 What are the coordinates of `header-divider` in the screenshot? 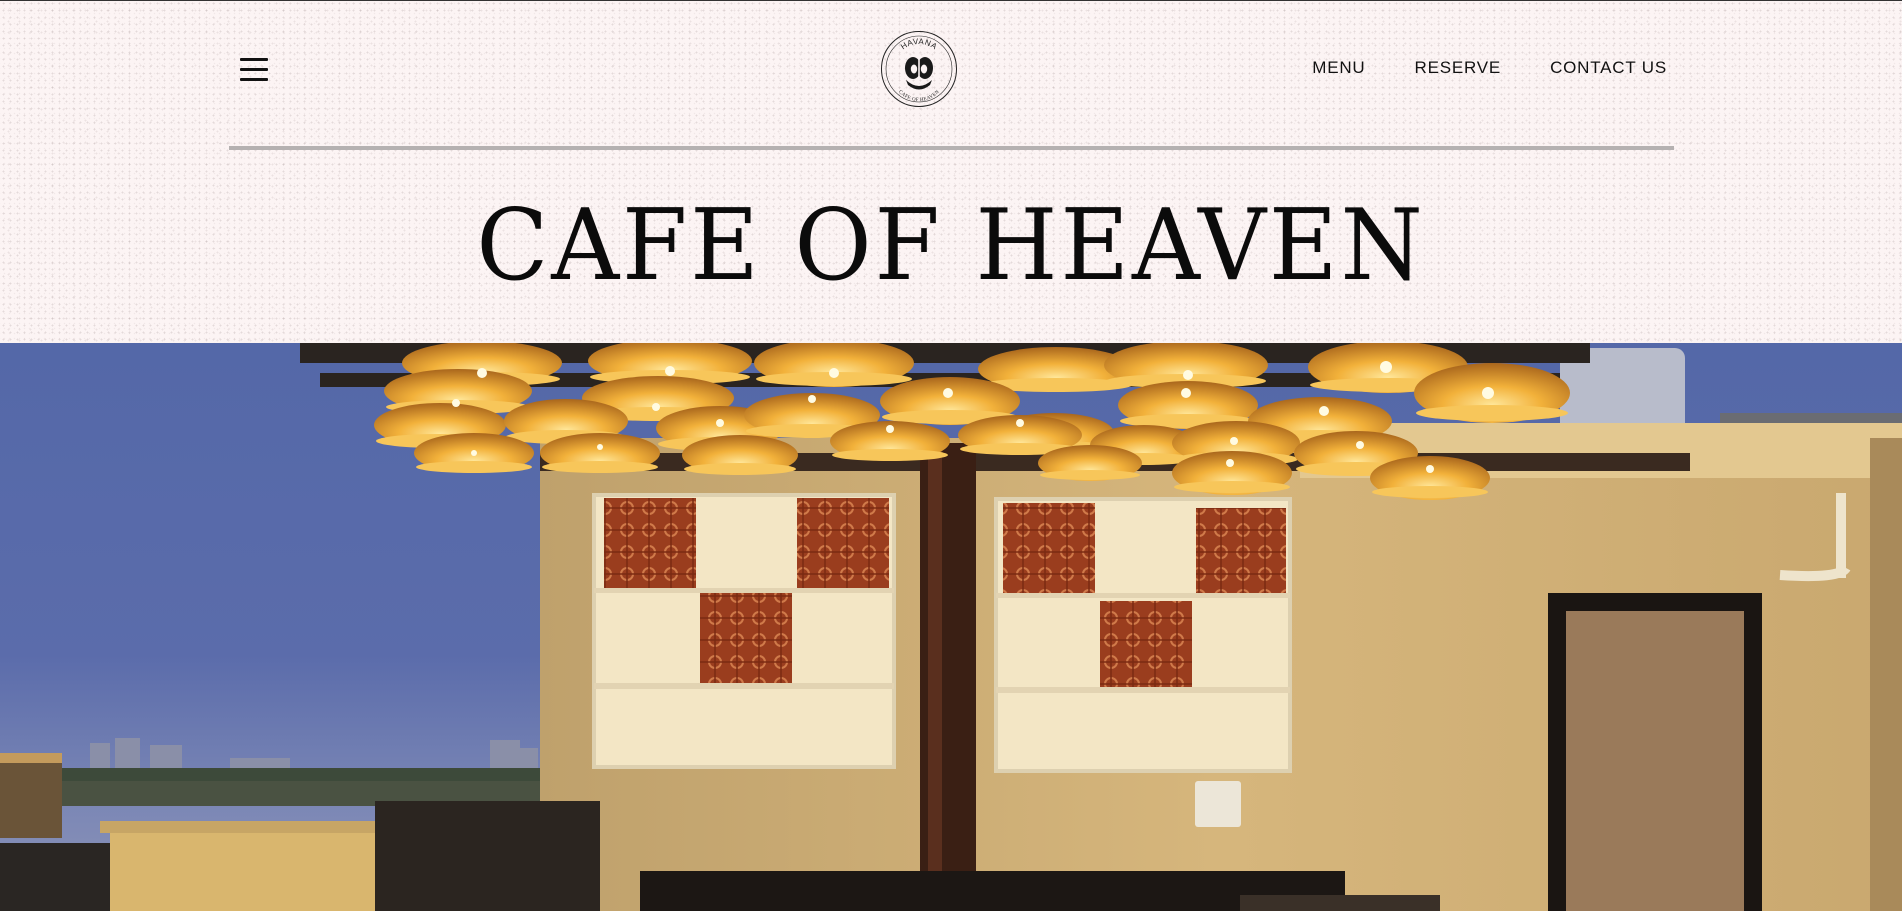 It's located at (951, 148).